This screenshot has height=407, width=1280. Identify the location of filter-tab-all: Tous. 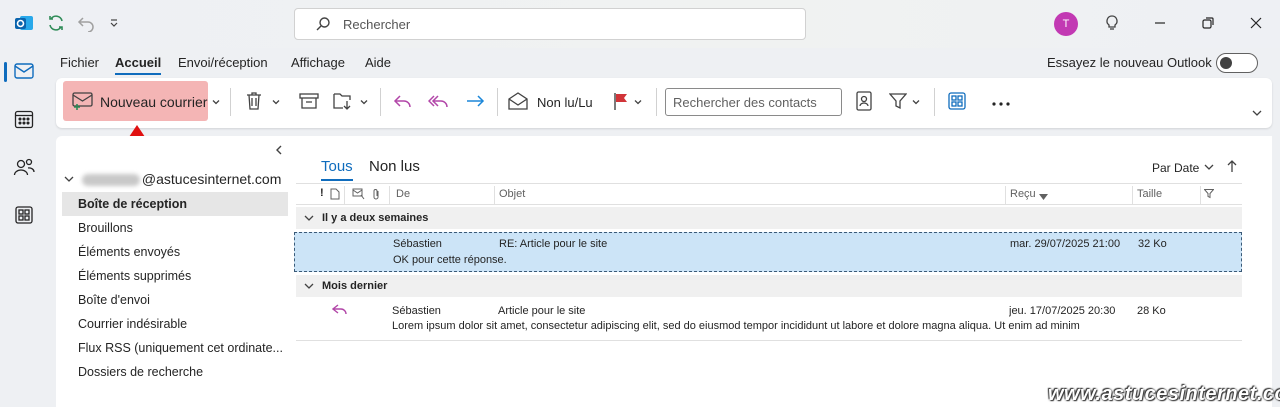
(337, 169).